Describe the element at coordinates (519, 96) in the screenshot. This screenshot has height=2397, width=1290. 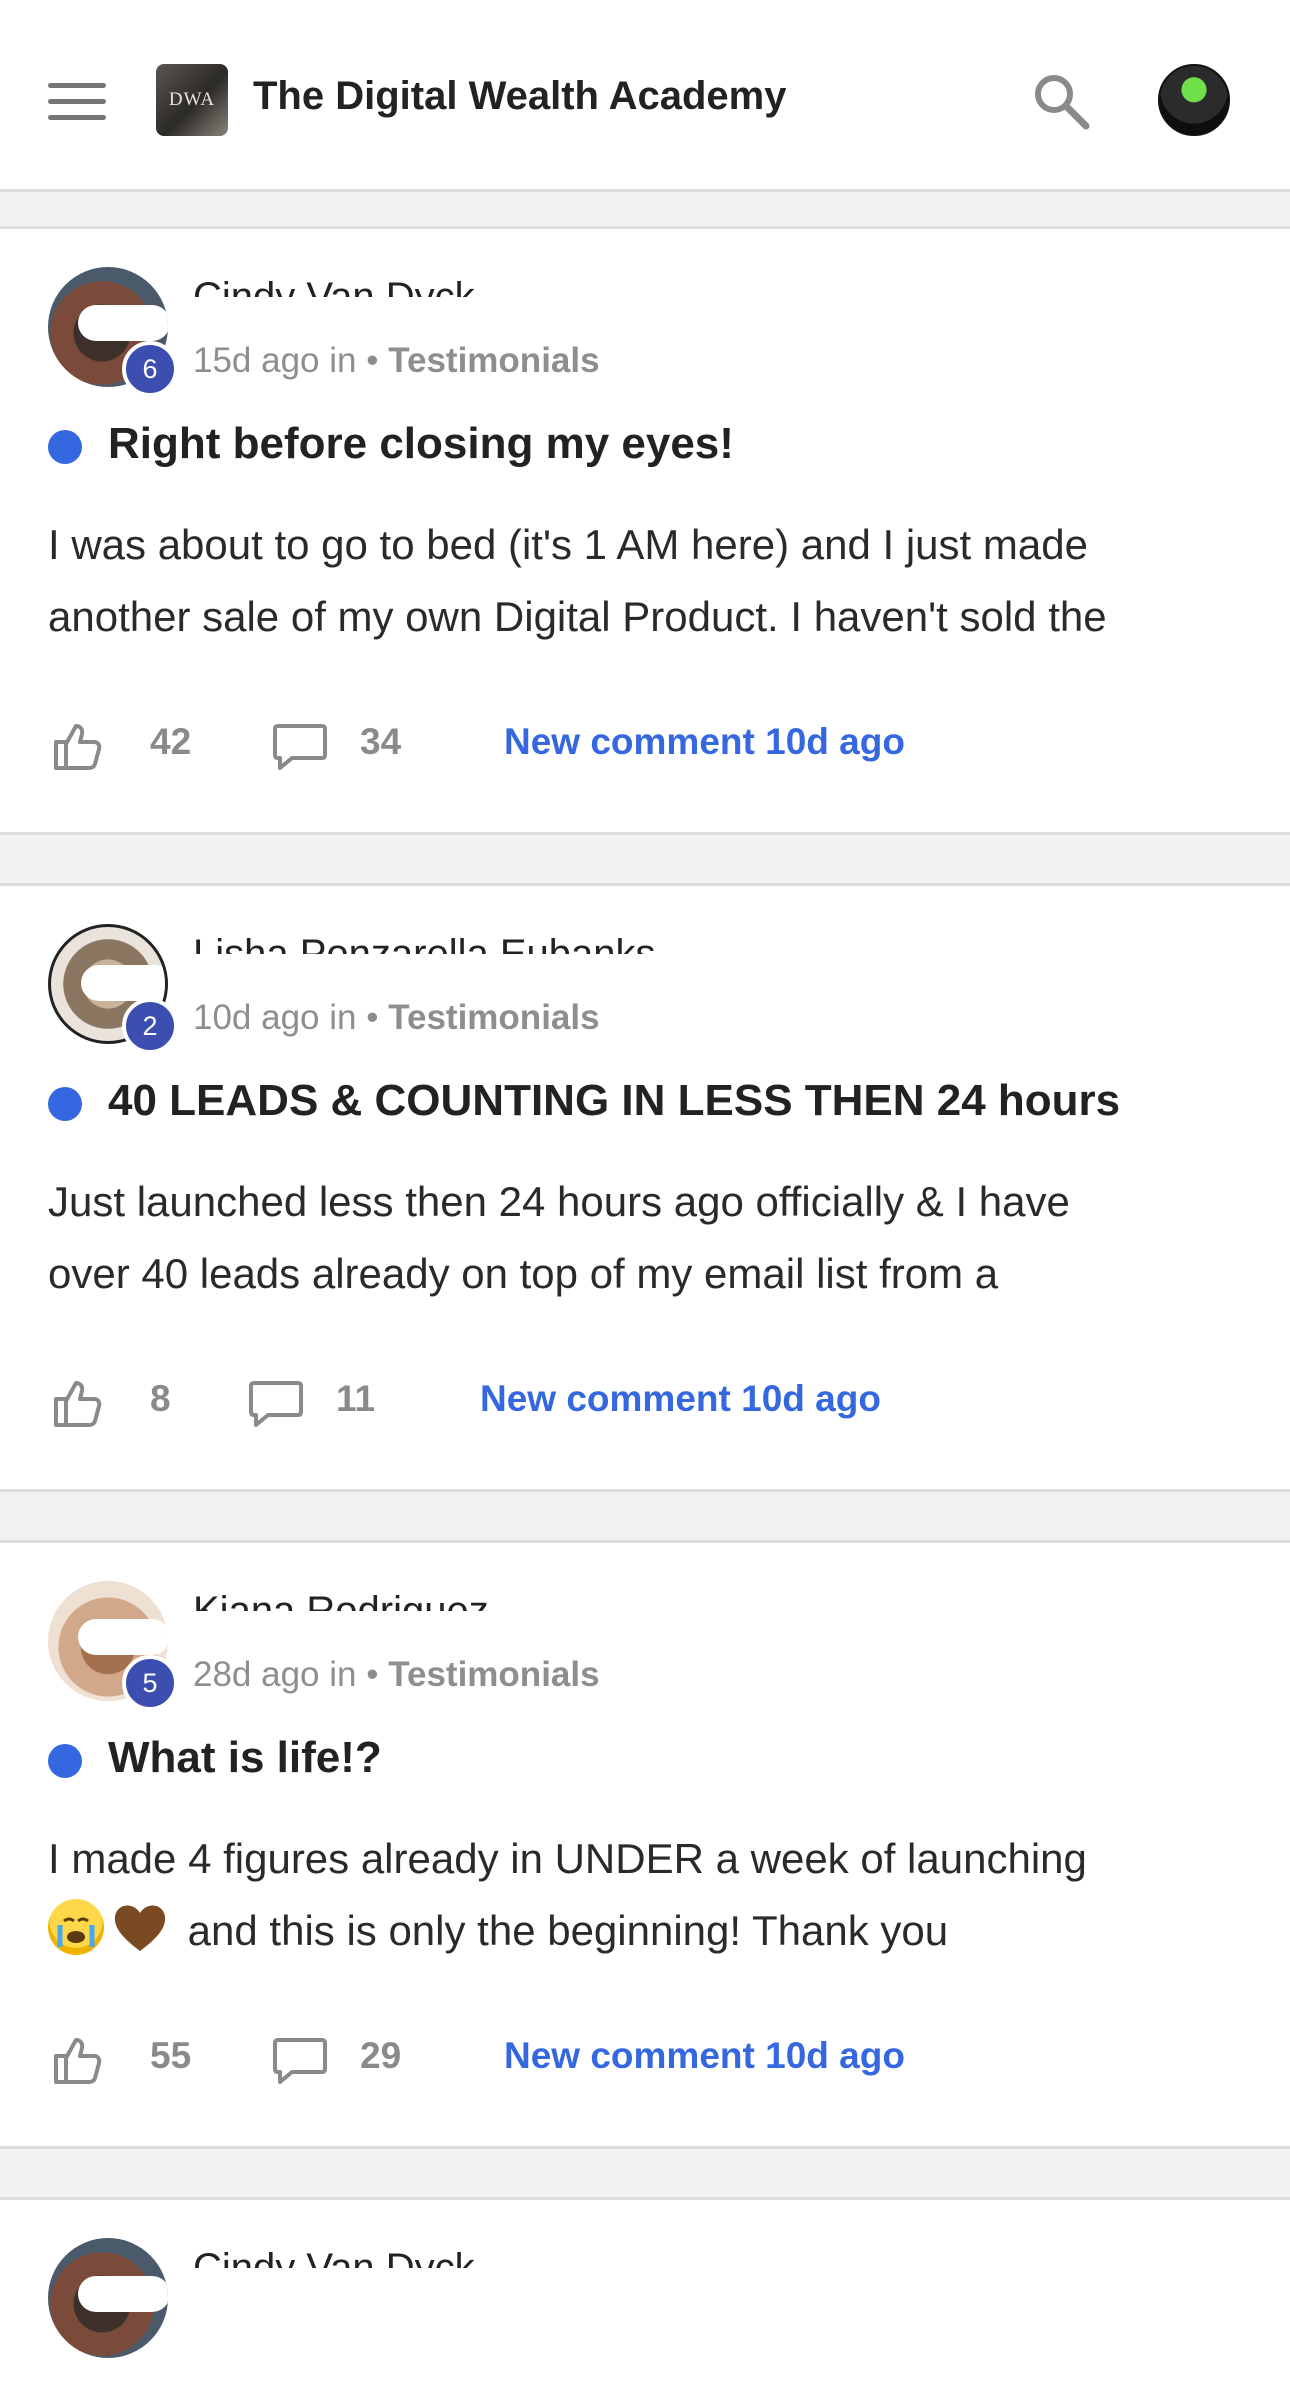
I see `community-title: The Digital Wealth Academy` at that location.